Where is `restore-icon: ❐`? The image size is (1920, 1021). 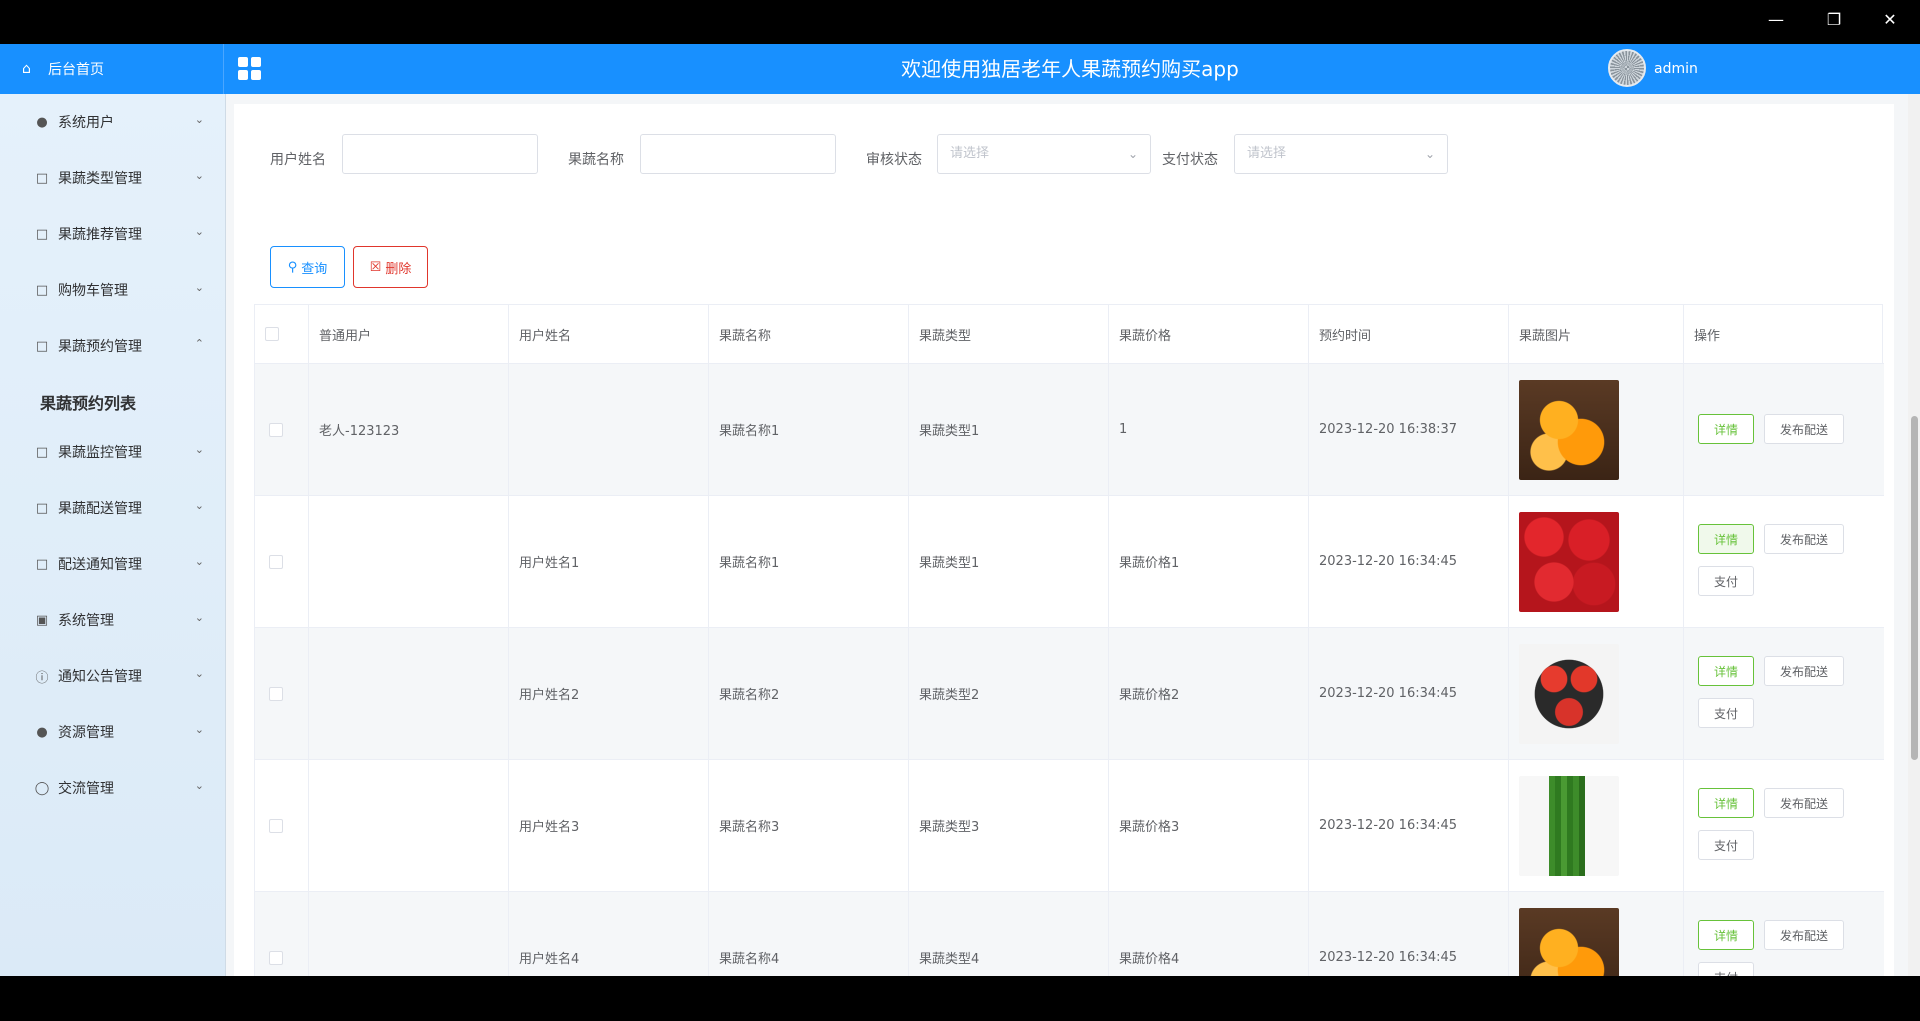
restore-icon: ❐ is located at coordinates (1834, 20).